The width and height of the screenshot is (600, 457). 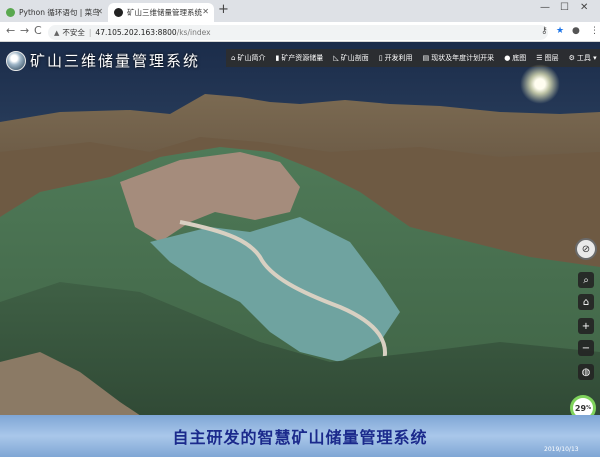 I want to click on menu-item-mine-intro: ⌂ 矿山简介, so click(x=248, y=58).